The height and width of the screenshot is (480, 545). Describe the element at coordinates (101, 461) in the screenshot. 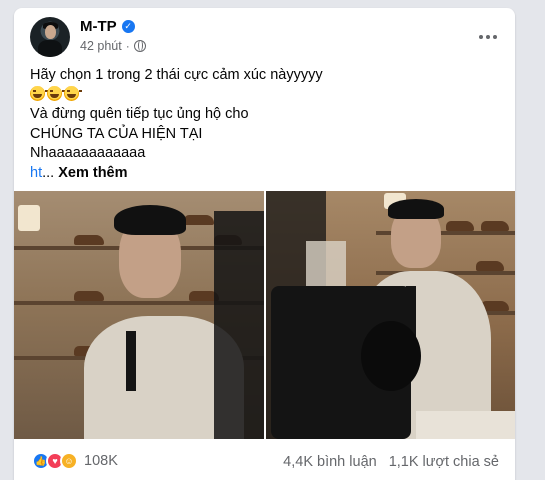

I see `reaction-count: 108K` at that location.